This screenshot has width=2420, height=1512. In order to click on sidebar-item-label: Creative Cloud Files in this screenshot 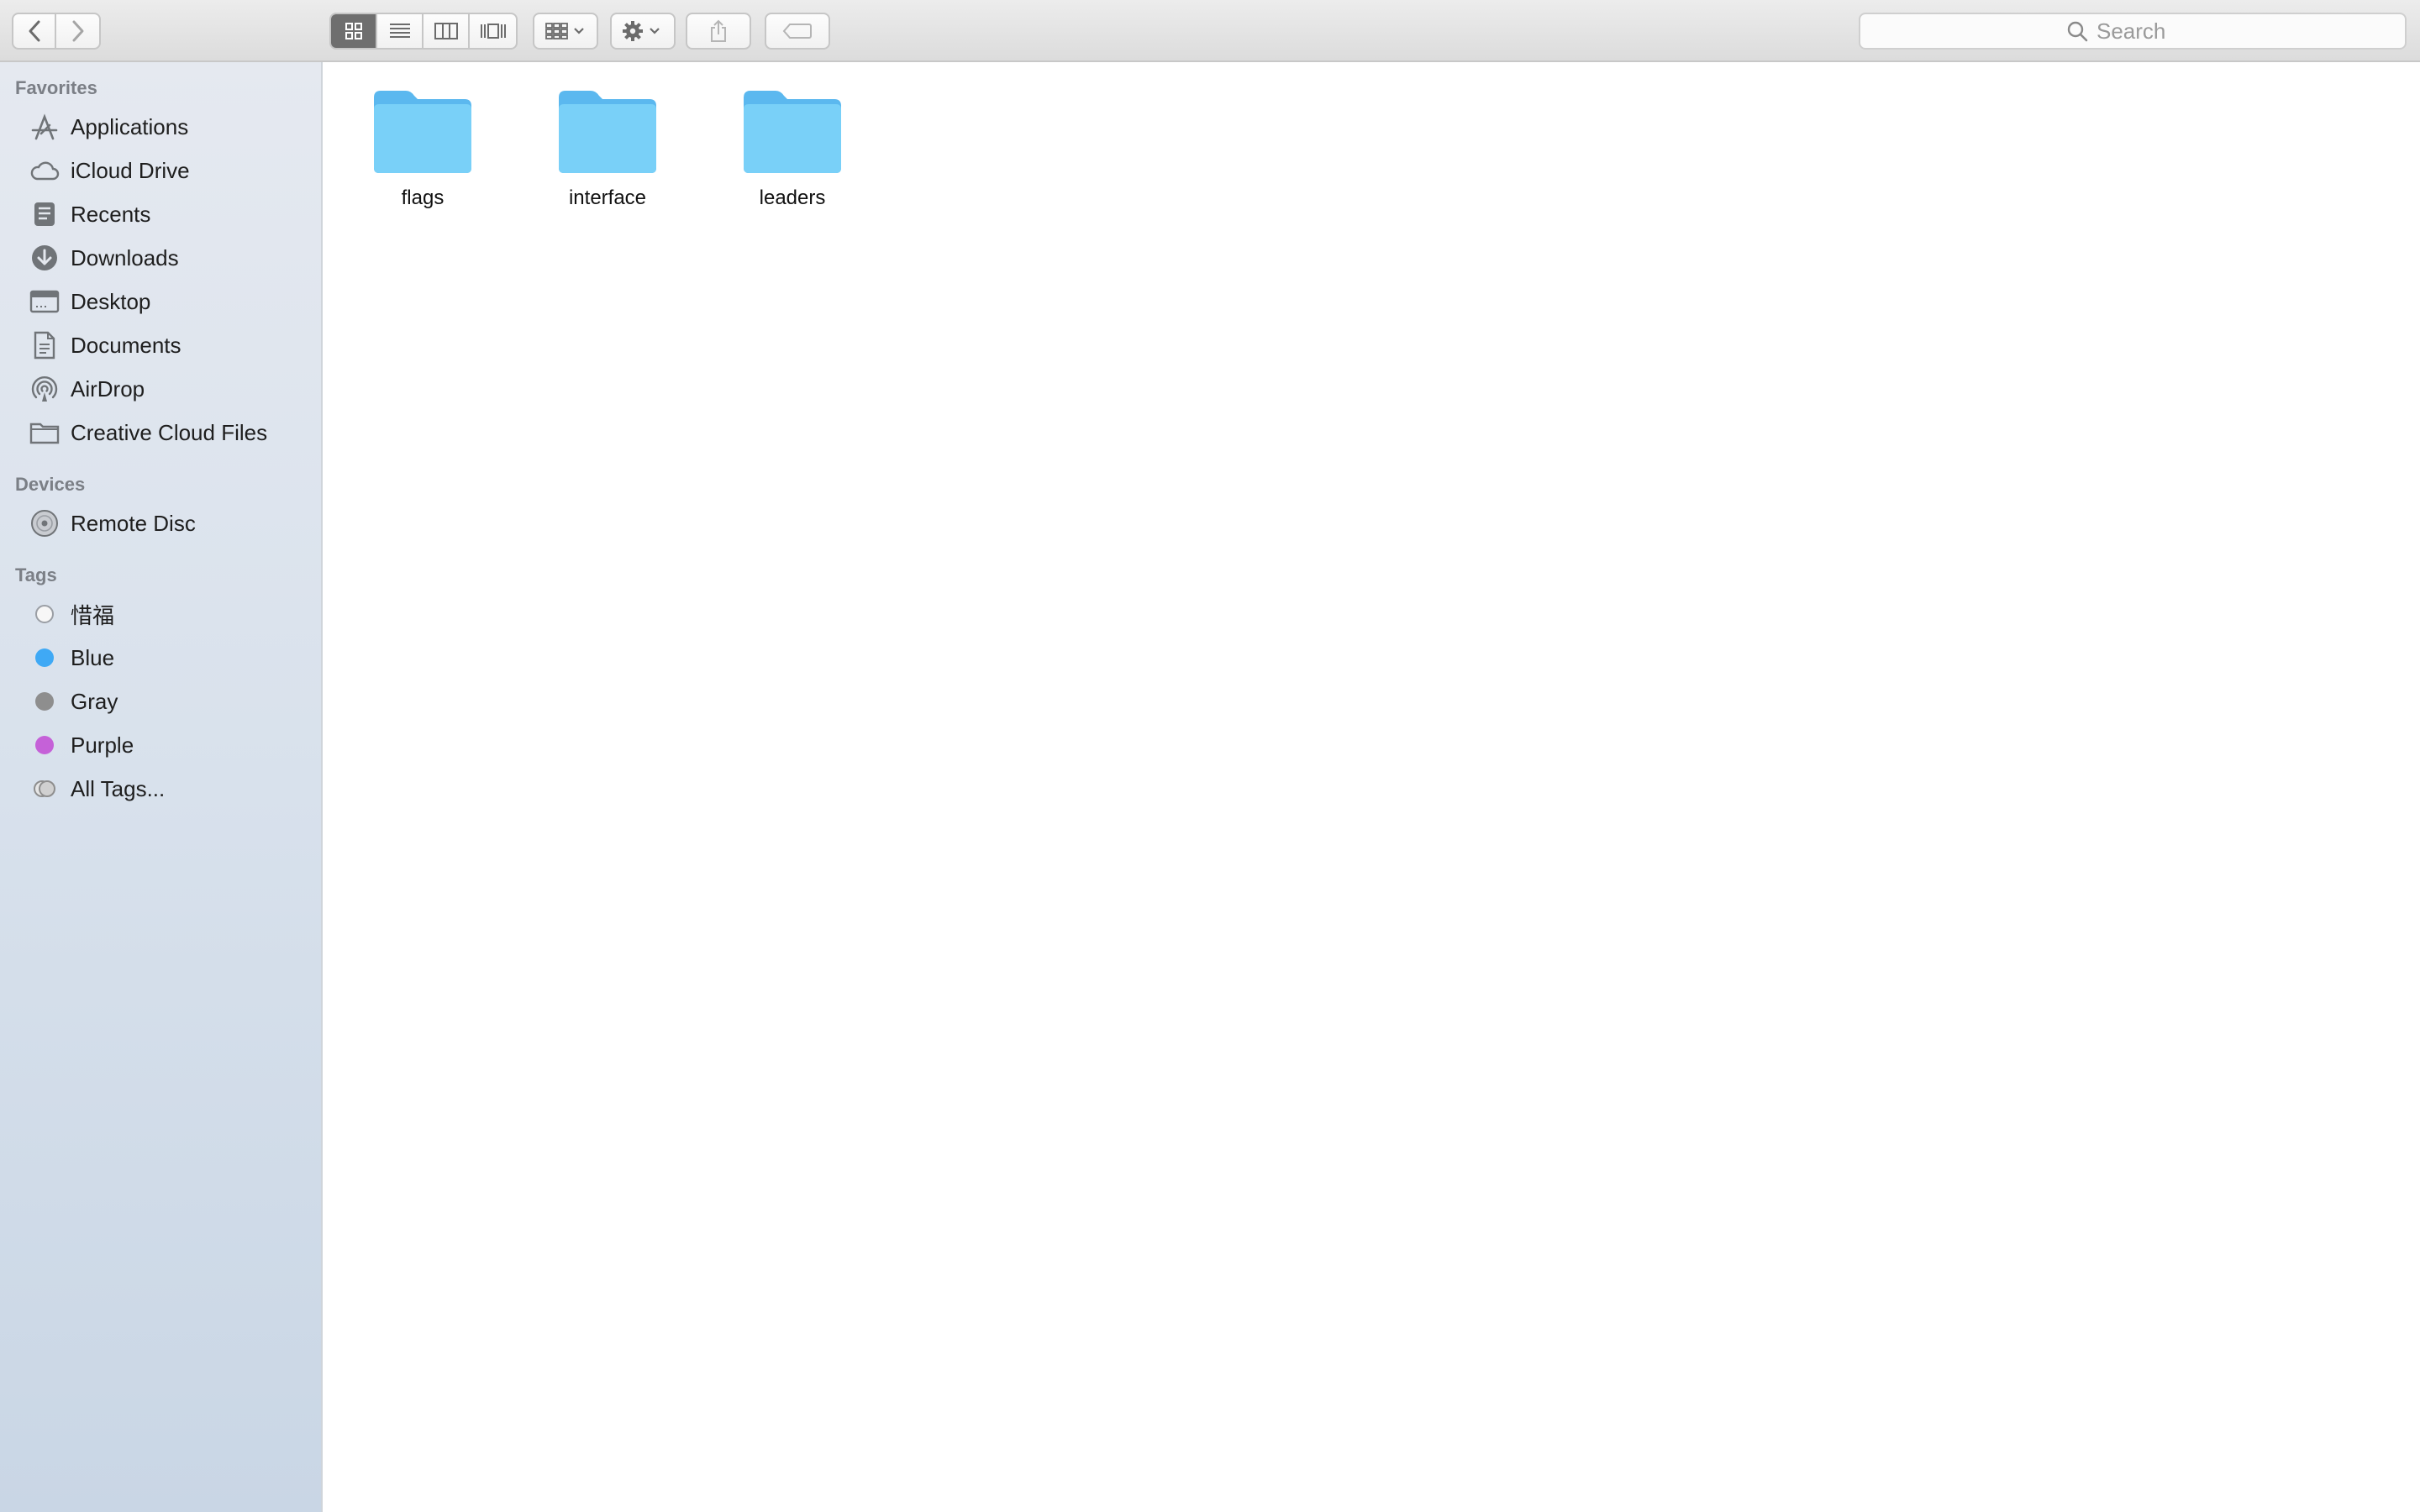, I will do `click(169, 432)`.